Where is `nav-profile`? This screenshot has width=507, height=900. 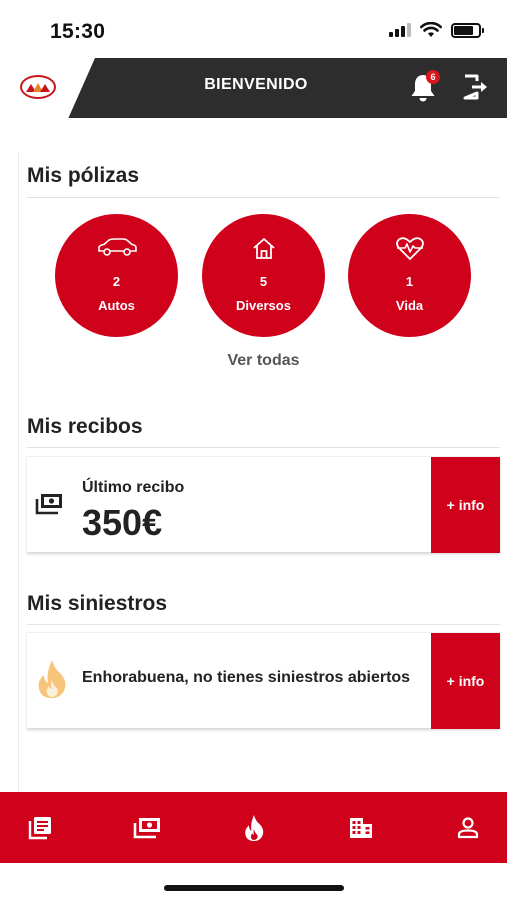 nav-profile is located at coordinates (468, 828).